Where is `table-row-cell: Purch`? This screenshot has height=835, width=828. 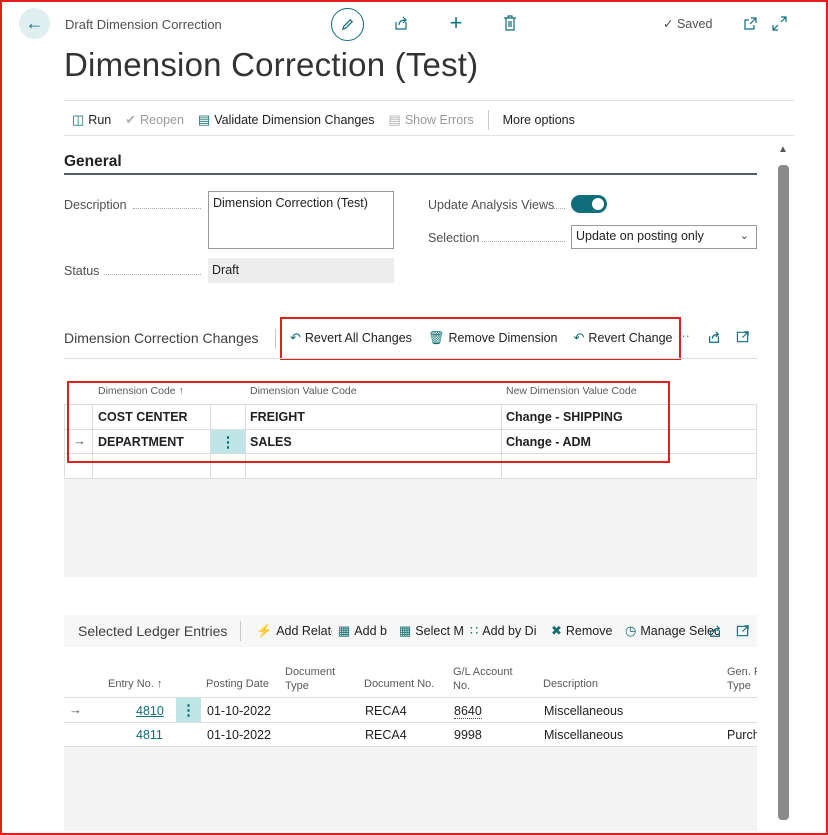 table-row-cell: Purch is located at coordinates (742, 735).